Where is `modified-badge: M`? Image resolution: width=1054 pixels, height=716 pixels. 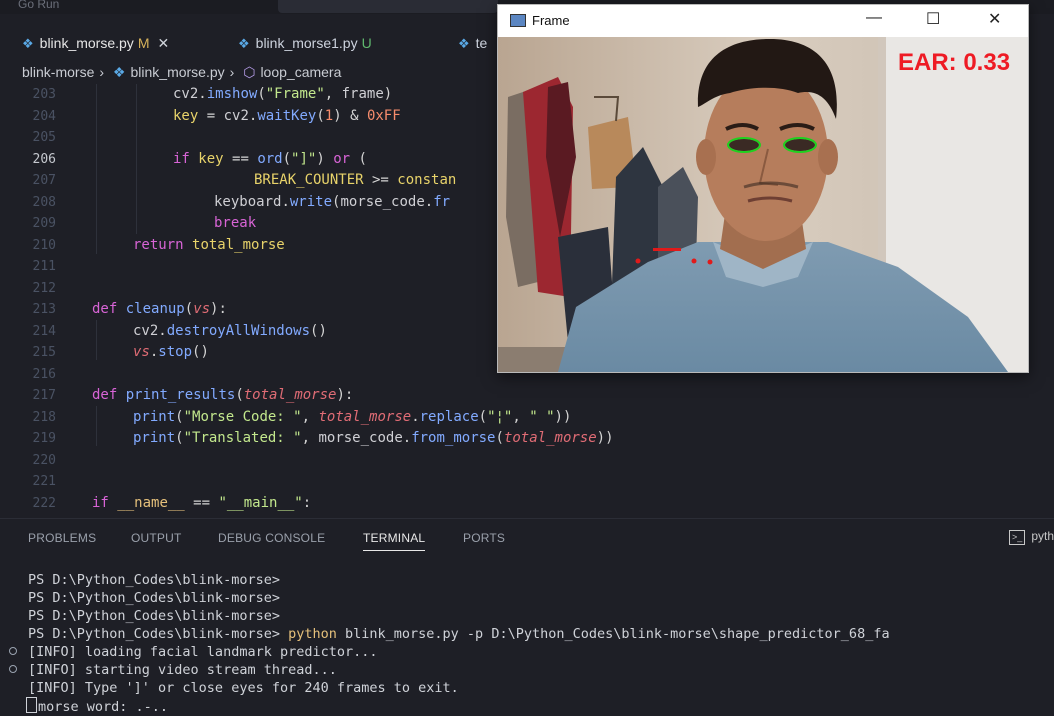
modified-badge: M is located at coordinates (143, 43).